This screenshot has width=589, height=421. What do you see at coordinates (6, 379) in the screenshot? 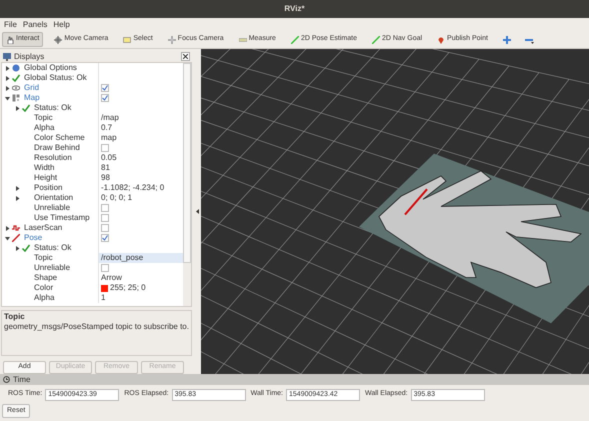
I see `clock-icon` at bounding box center [6, 379].